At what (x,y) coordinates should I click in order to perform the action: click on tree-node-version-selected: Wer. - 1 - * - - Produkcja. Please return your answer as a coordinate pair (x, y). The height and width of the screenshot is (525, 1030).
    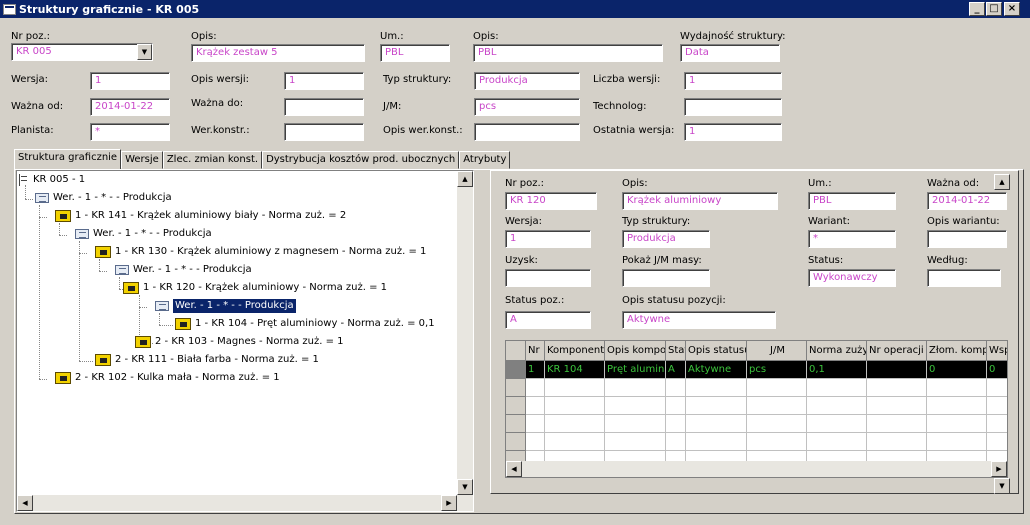
    Looking at the image, I should click on (225, 306).